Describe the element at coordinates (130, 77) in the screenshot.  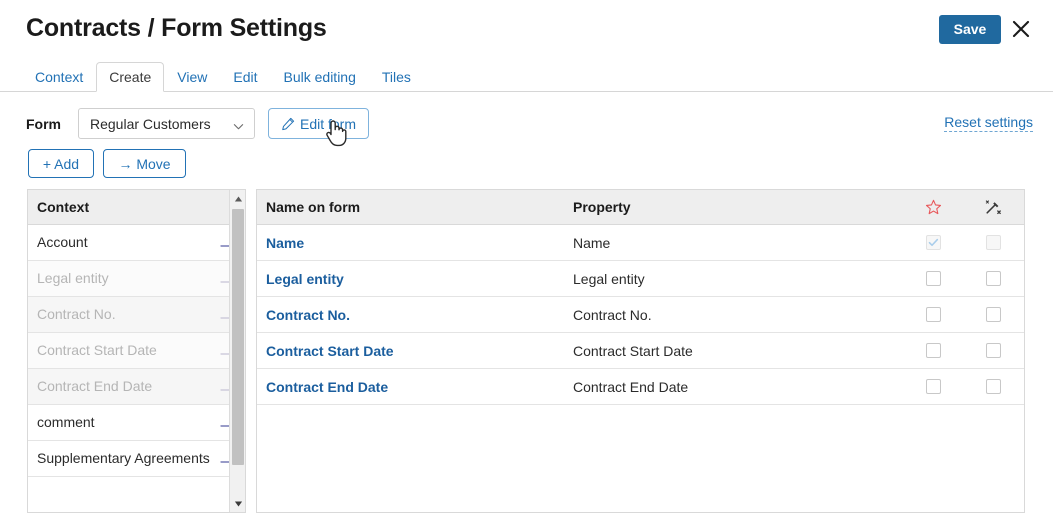
I see `tab-create: Create` at that location.